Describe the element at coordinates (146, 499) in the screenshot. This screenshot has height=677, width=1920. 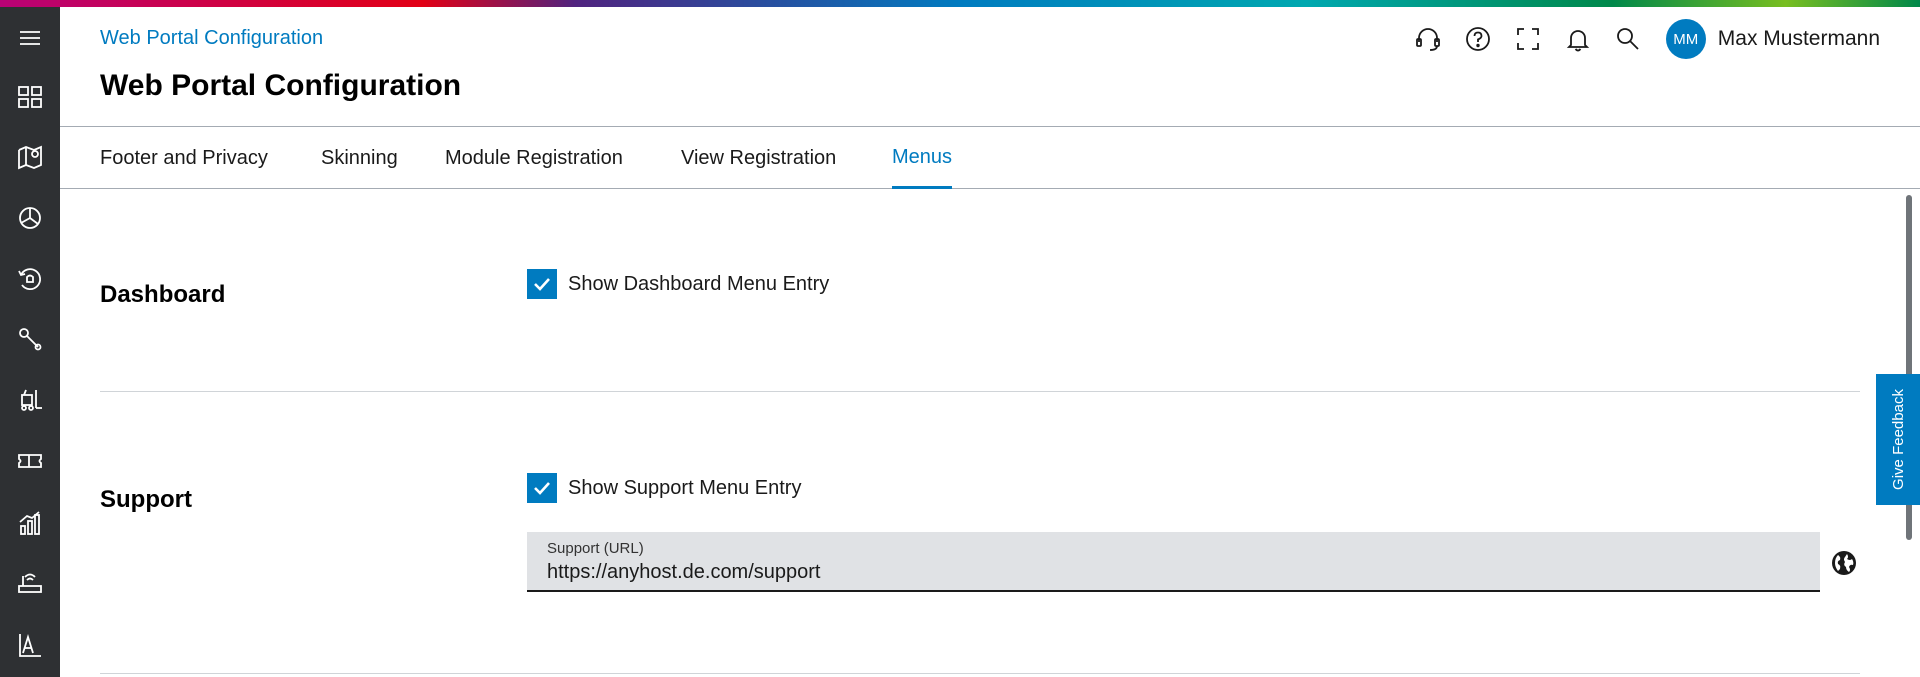
I see `section-title-support: Support` at that location.